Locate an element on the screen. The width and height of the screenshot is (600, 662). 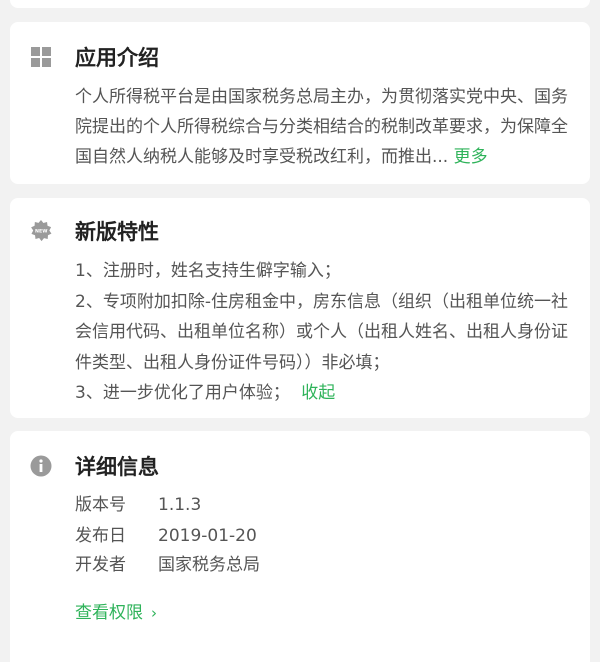
details-title: 详细信息 is located at coordinates (117, 467).